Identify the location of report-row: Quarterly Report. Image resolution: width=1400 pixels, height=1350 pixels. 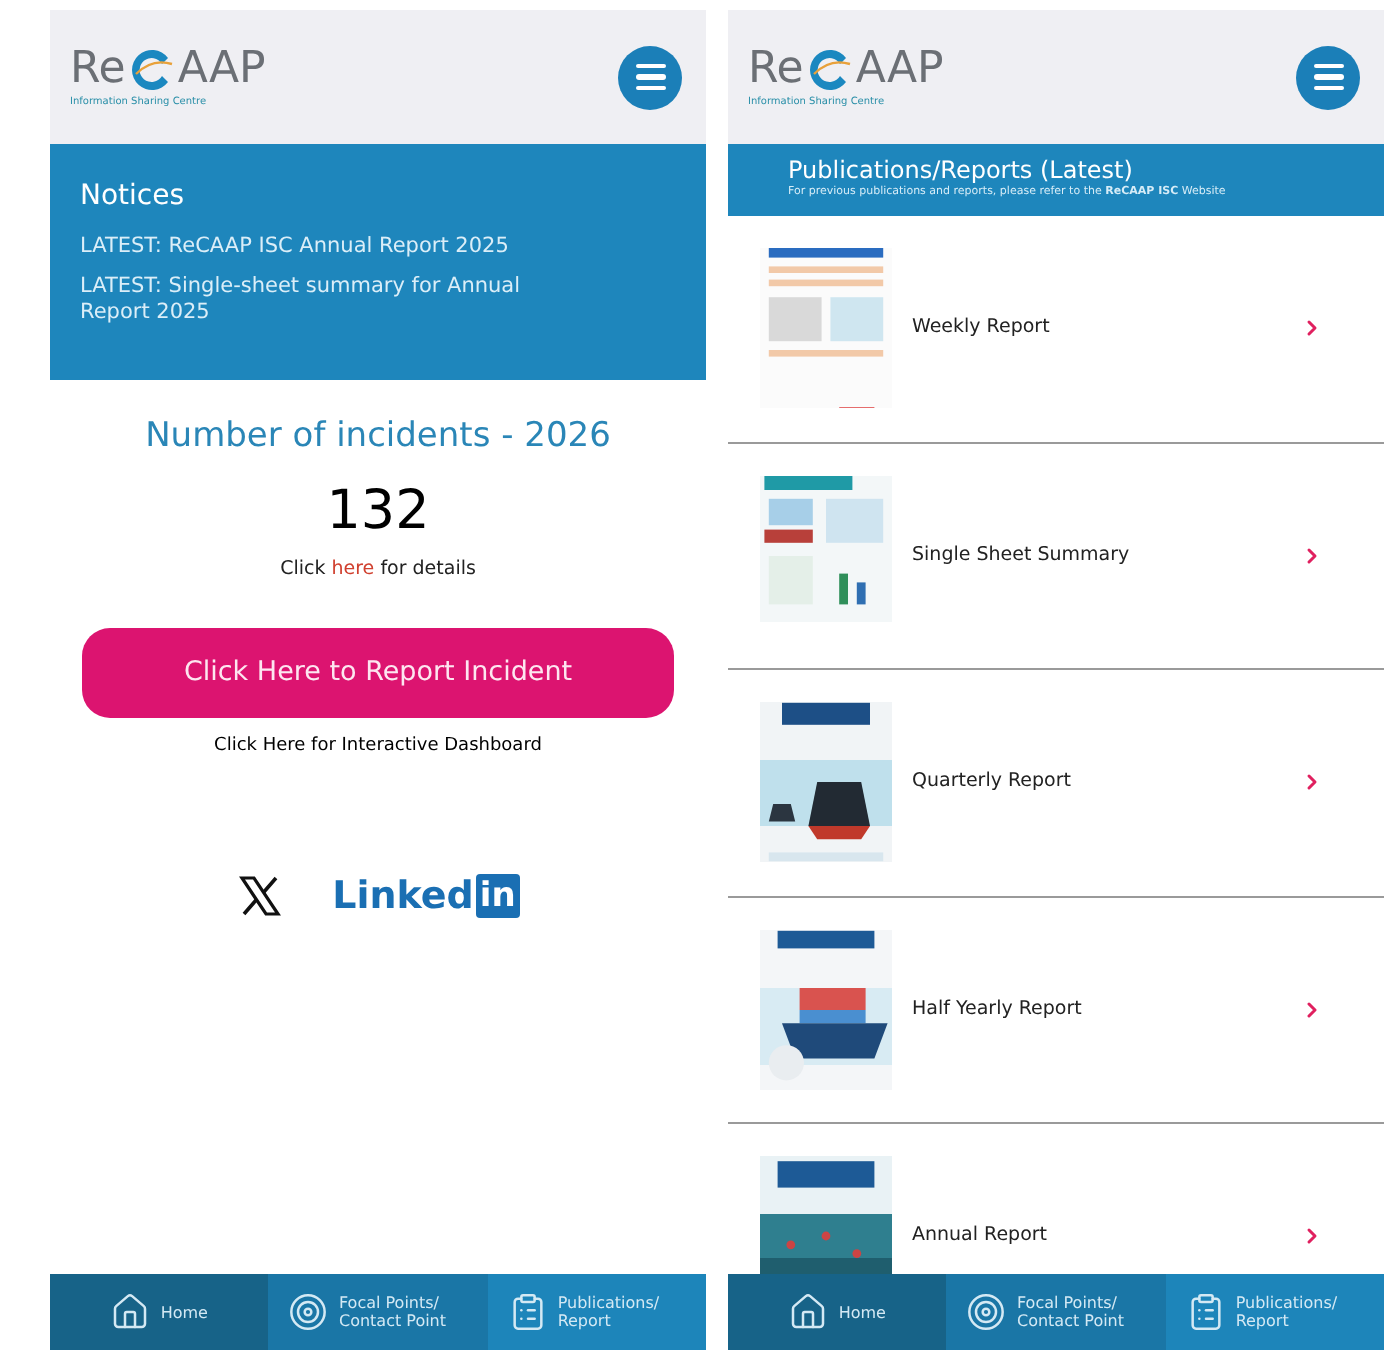
(1056, 783).